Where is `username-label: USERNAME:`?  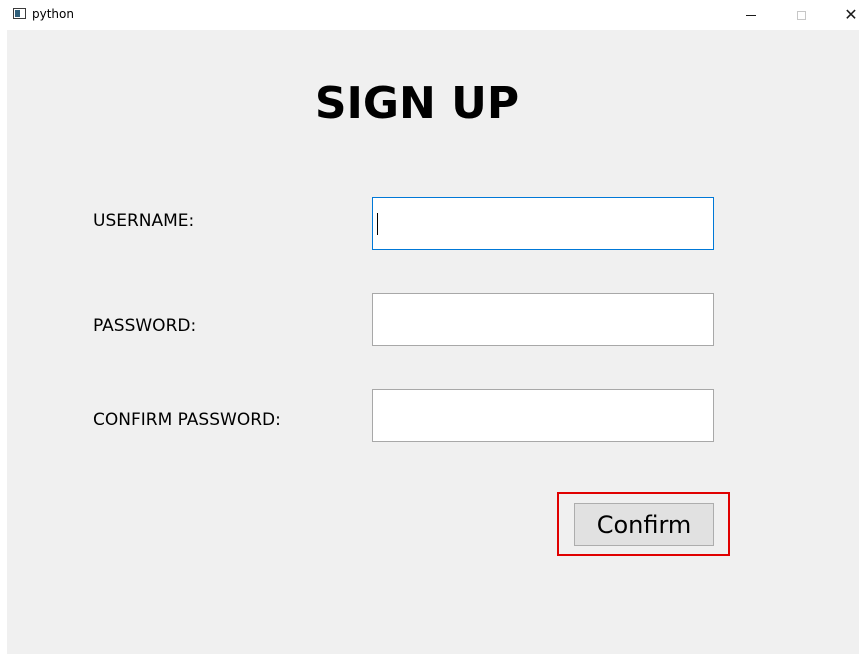
username-label: USERNAME: is located at coordinates (144, 221).